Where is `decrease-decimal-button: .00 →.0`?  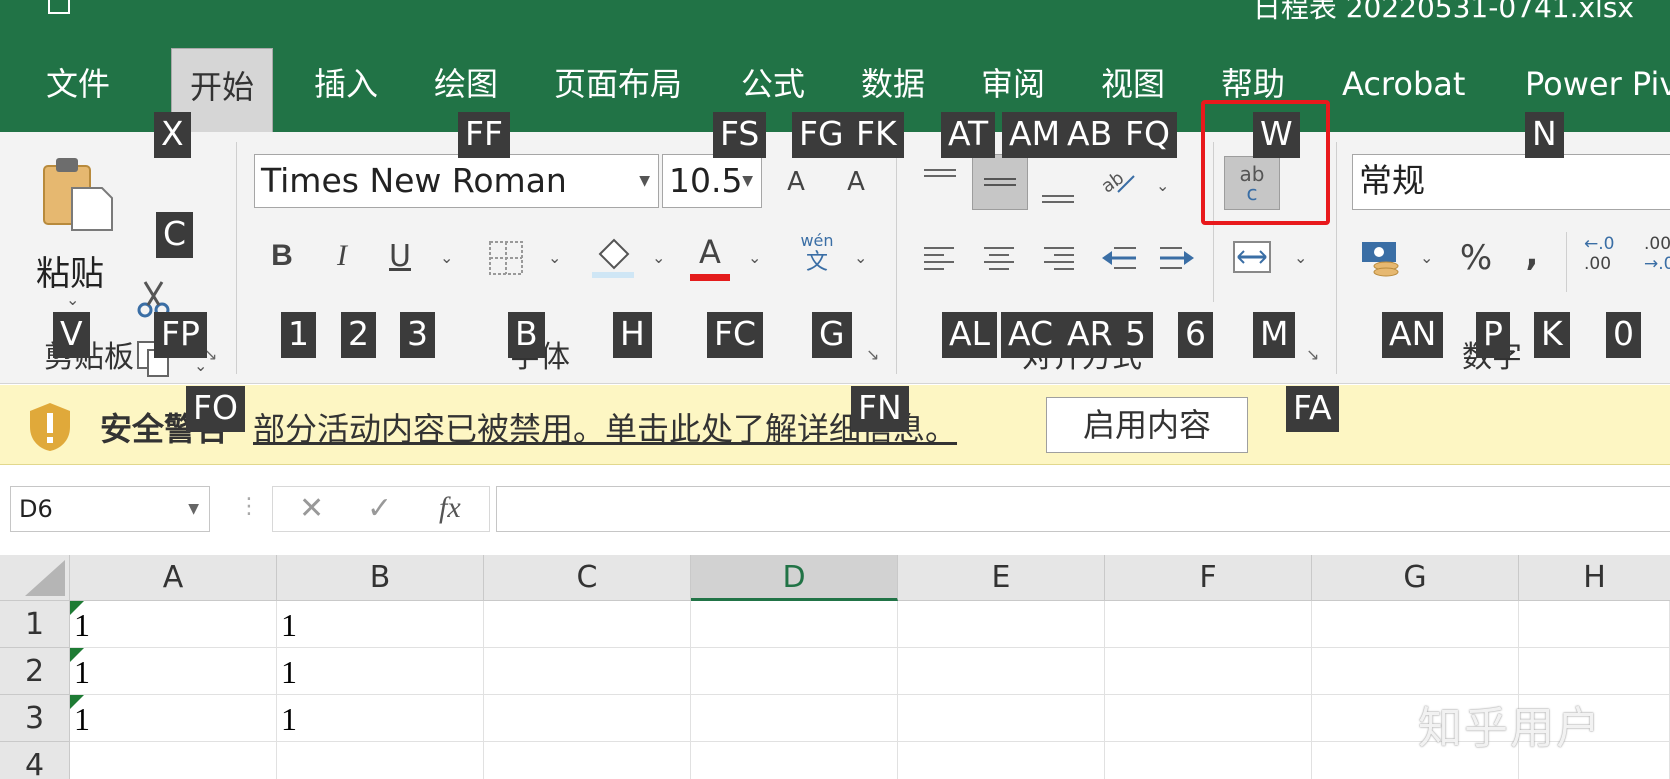 decrease-decimal-button: .00 →.0 is located at coordinates (1657, 257).